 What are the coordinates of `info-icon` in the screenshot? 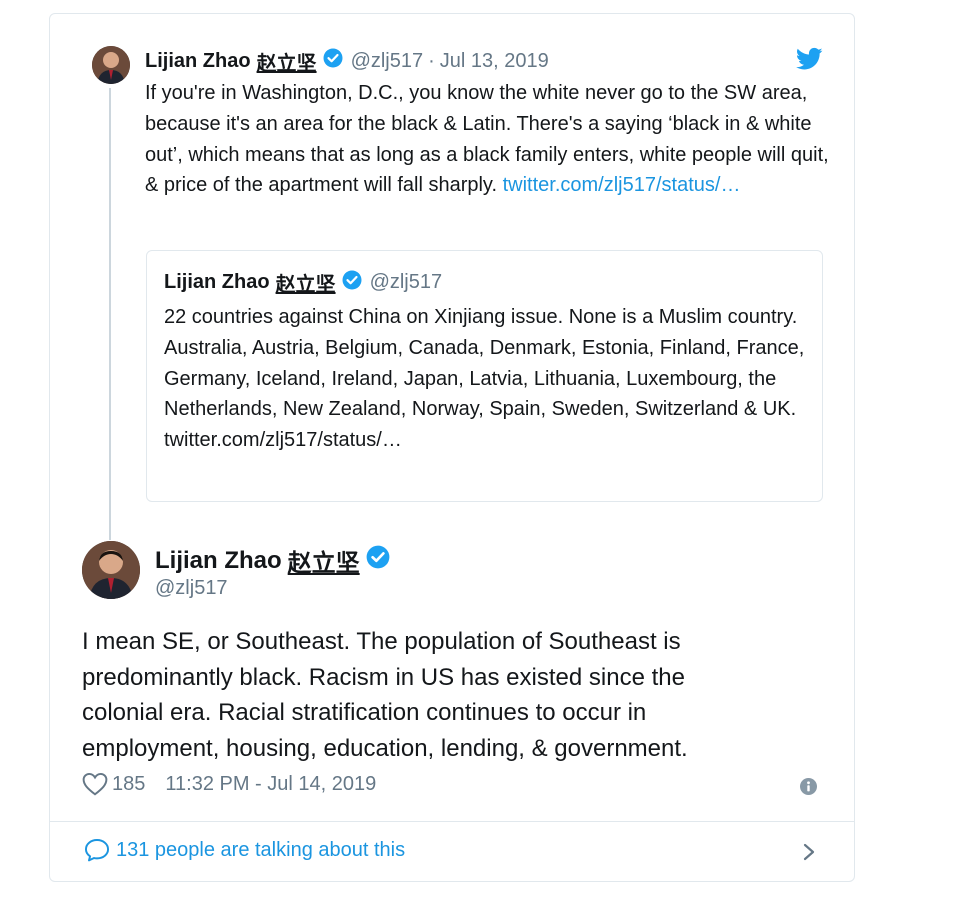 It's located at (808, 786).